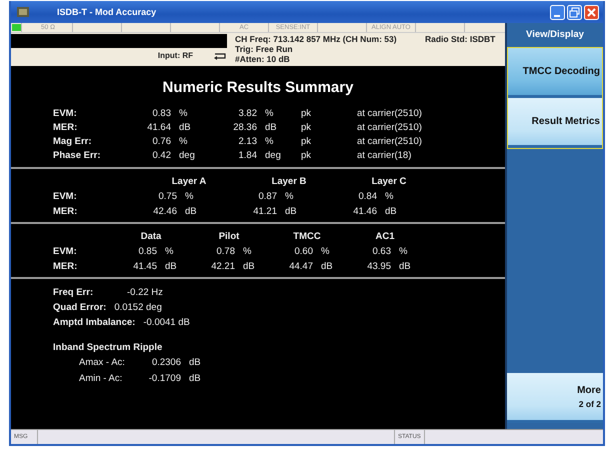 The image size is (608, 449). What do you see at coordinates (304, 251) in the screenshot?
I see `table-cell-text: 0.60` at bounding box center [304, 251].